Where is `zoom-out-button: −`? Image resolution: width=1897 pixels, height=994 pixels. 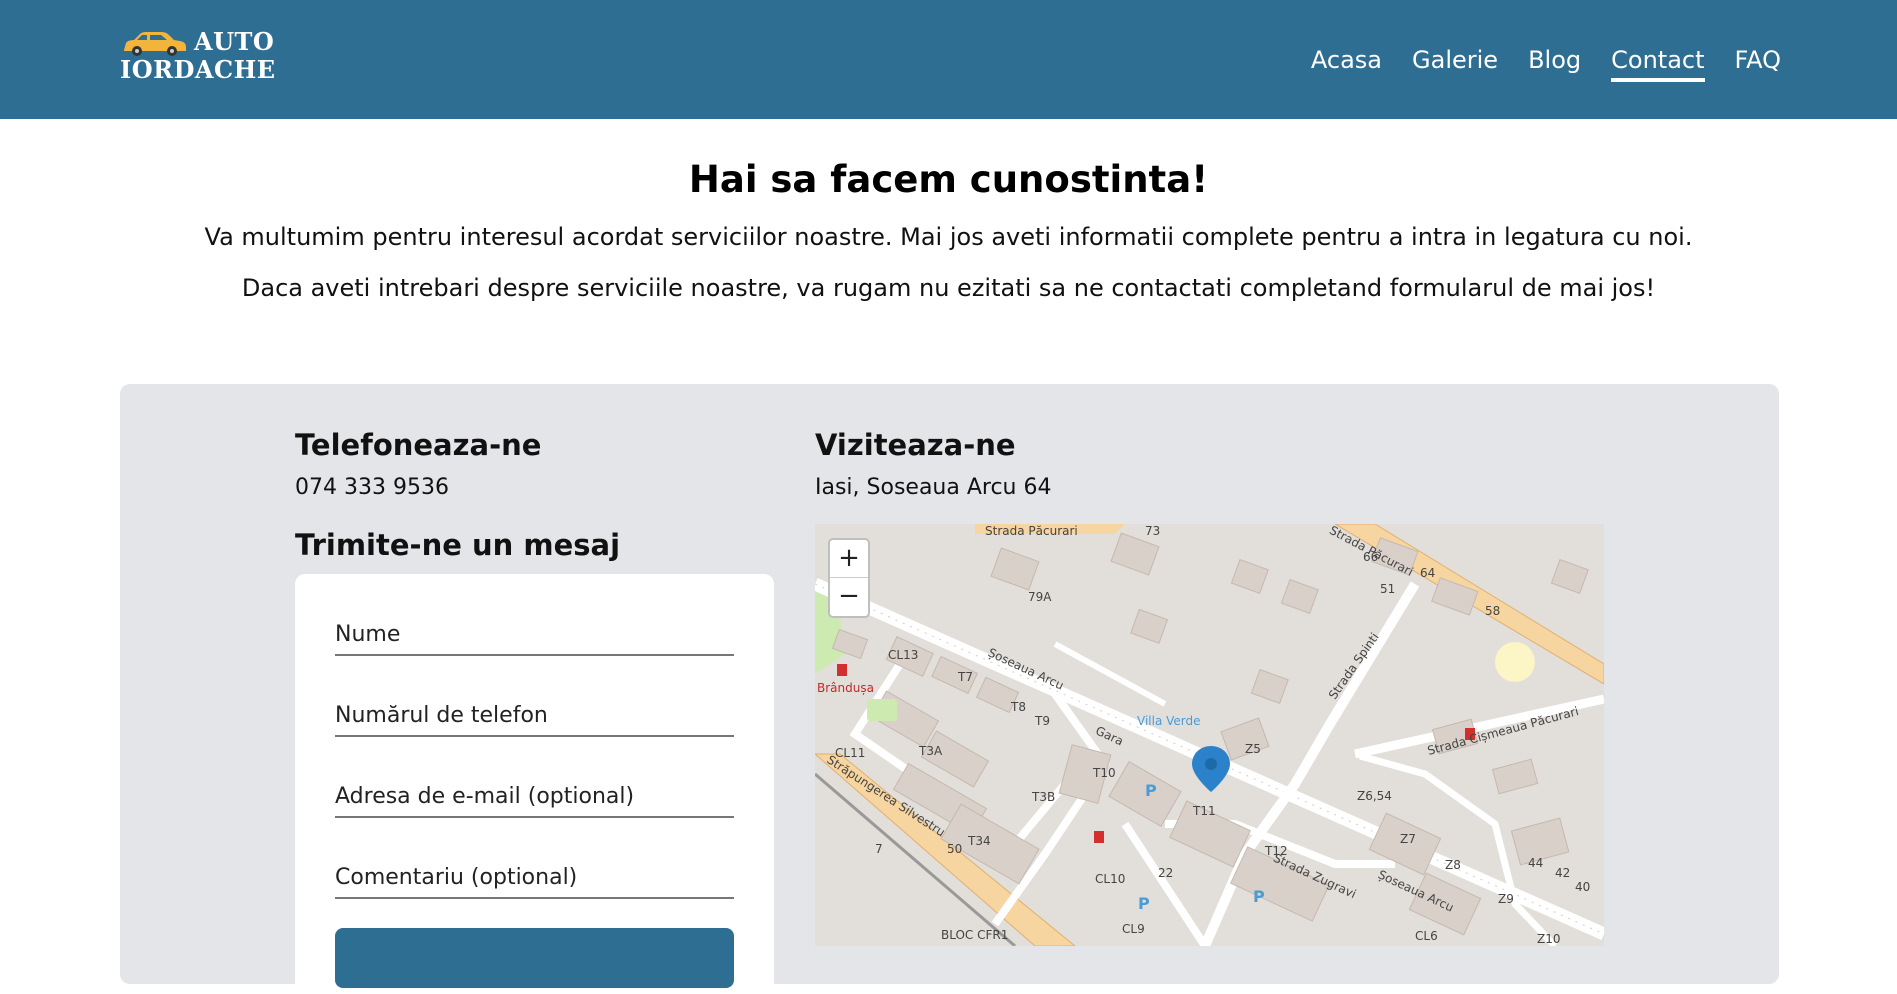
zoom-out-button: − is located at coordinates (849, 596).